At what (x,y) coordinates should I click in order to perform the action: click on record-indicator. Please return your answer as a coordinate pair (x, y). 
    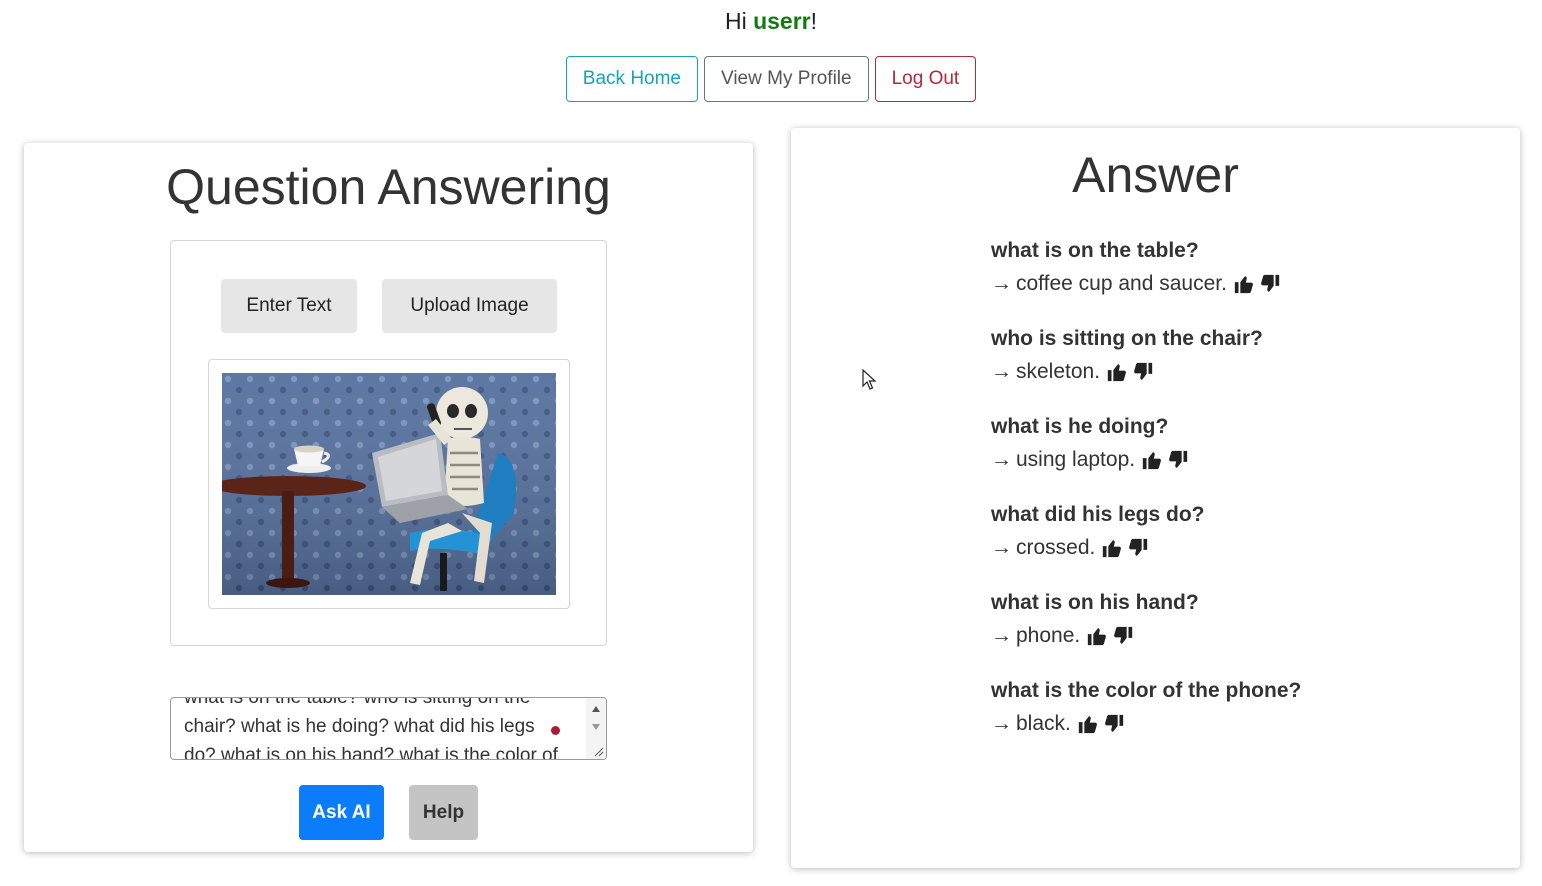
    Looking at the image, I should click on (555, 730).